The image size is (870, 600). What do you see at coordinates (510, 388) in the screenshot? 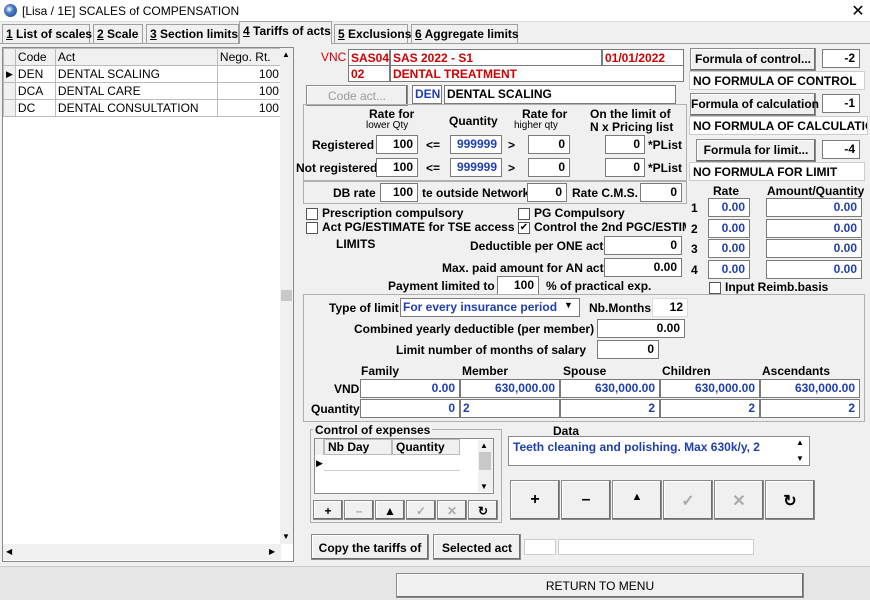
I see `vnd-member-input: 630,000.00` at bounding box center [510, 388].